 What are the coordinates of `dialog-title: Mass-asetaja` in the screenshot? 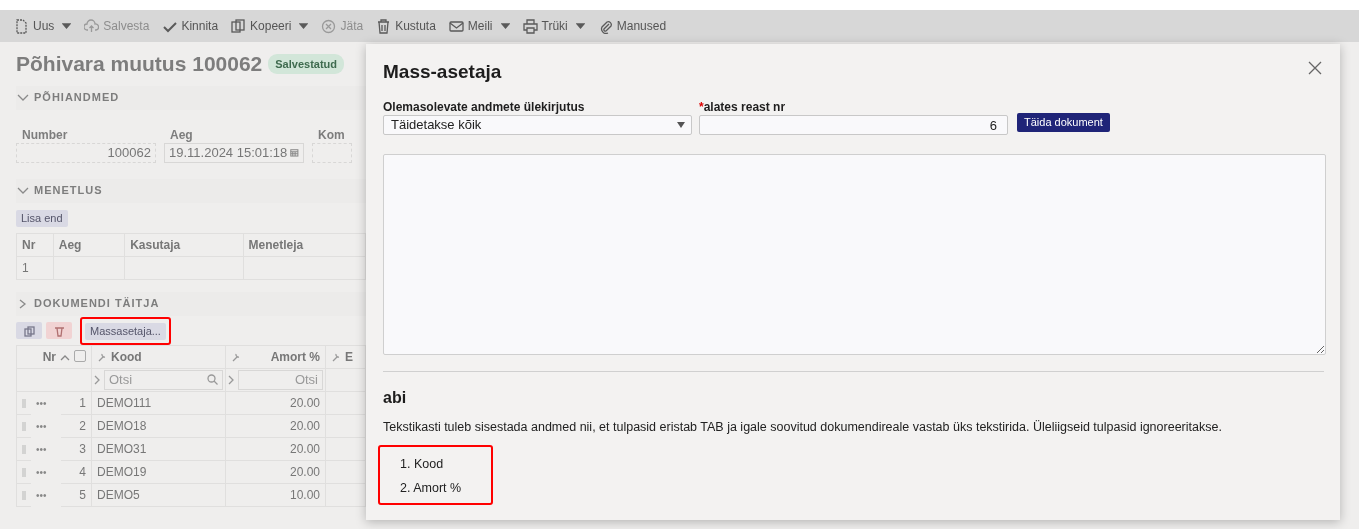 It's located at (442, 72).